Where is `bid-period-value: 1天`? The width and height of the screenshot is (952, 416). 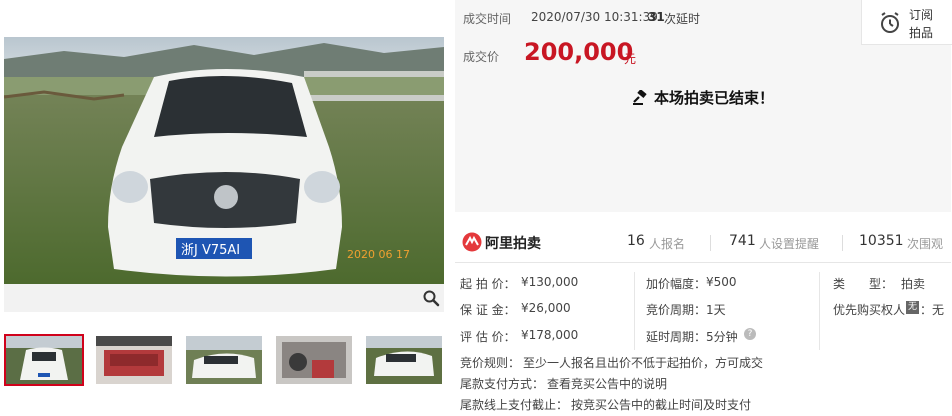 bid-period-value: 1天 is located at coordinates (716, 310).